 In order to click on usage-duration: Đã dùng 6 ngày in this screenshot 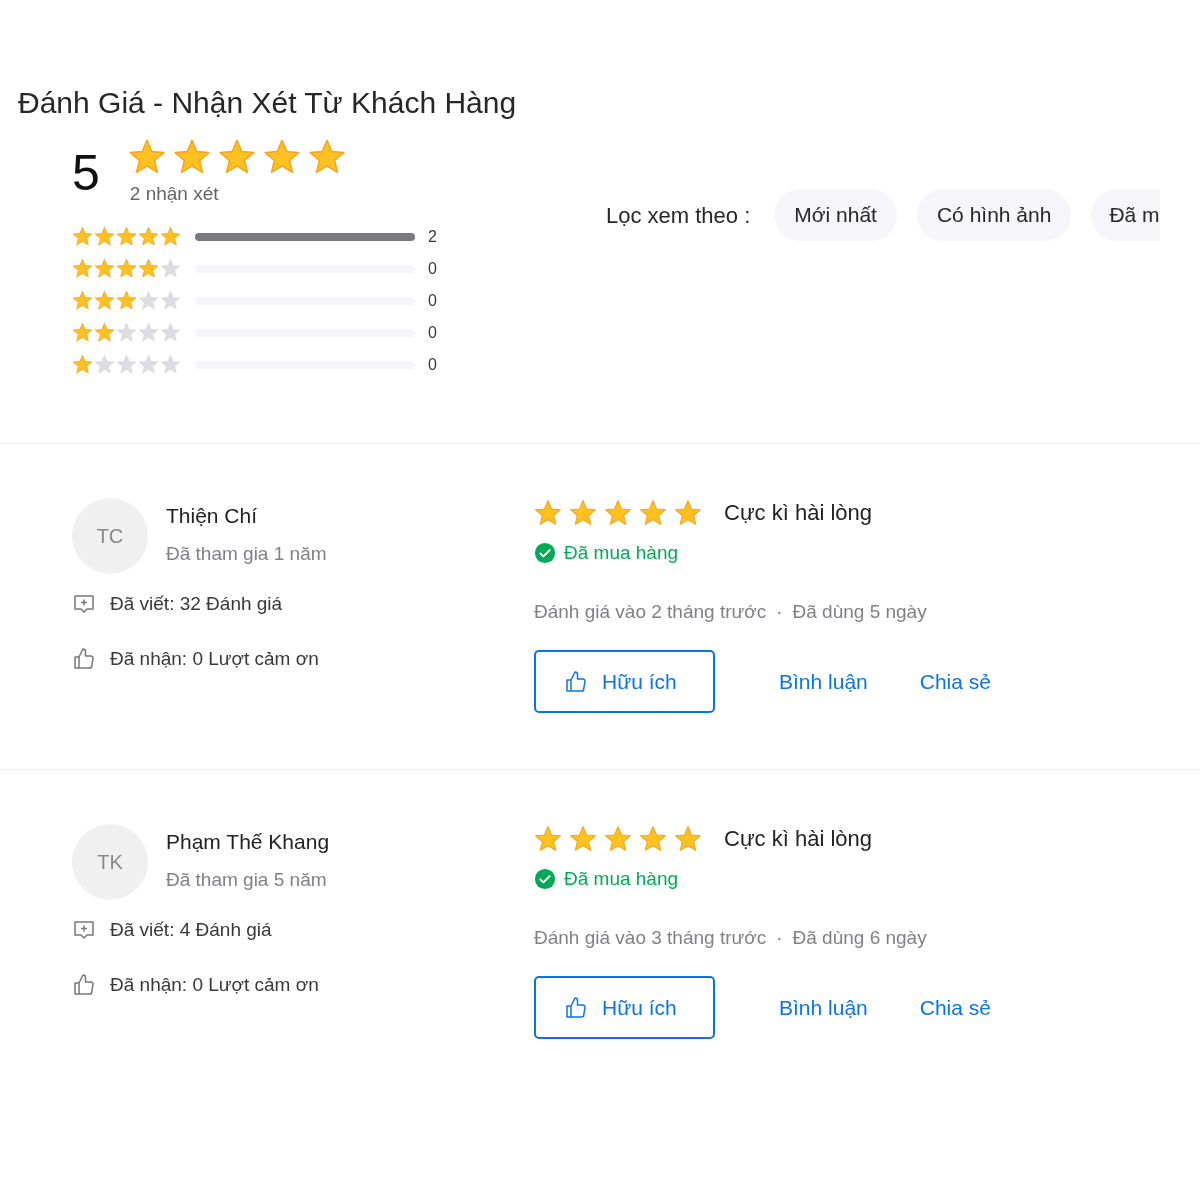, I will do `click(859, 937)`.